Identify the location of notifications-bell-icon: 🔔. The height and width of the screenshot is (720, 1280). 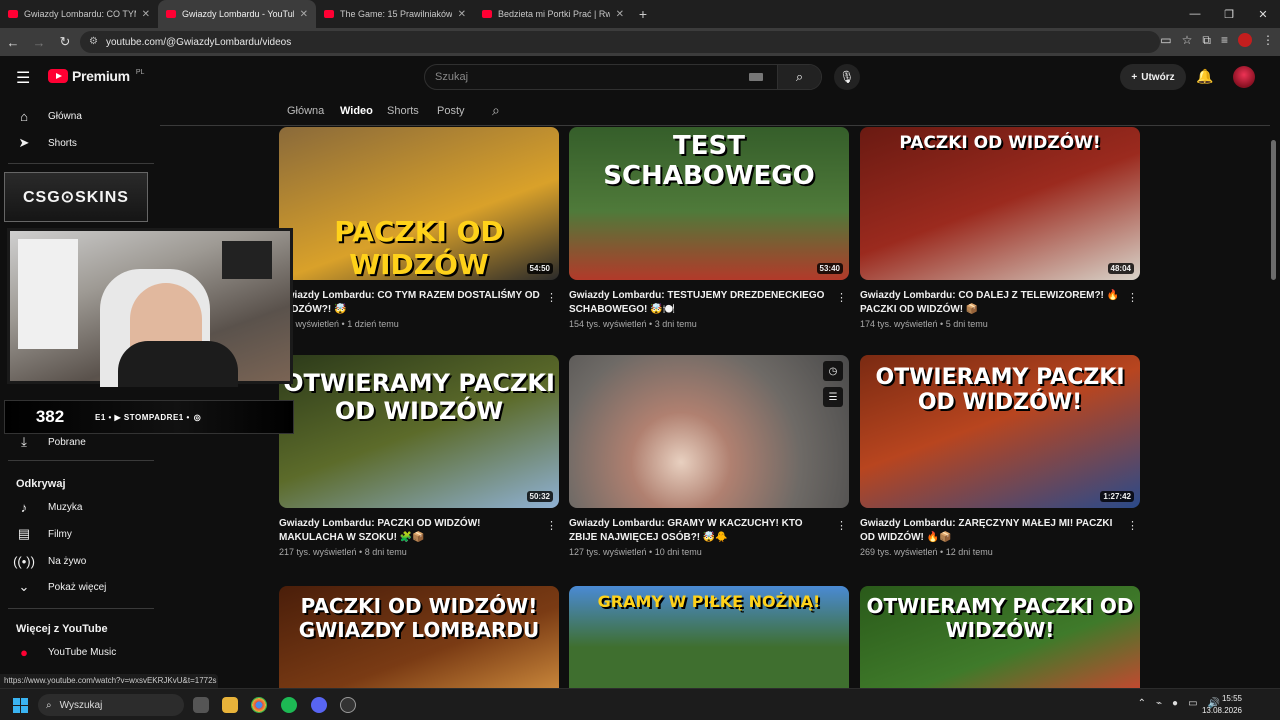
(1204, 76).